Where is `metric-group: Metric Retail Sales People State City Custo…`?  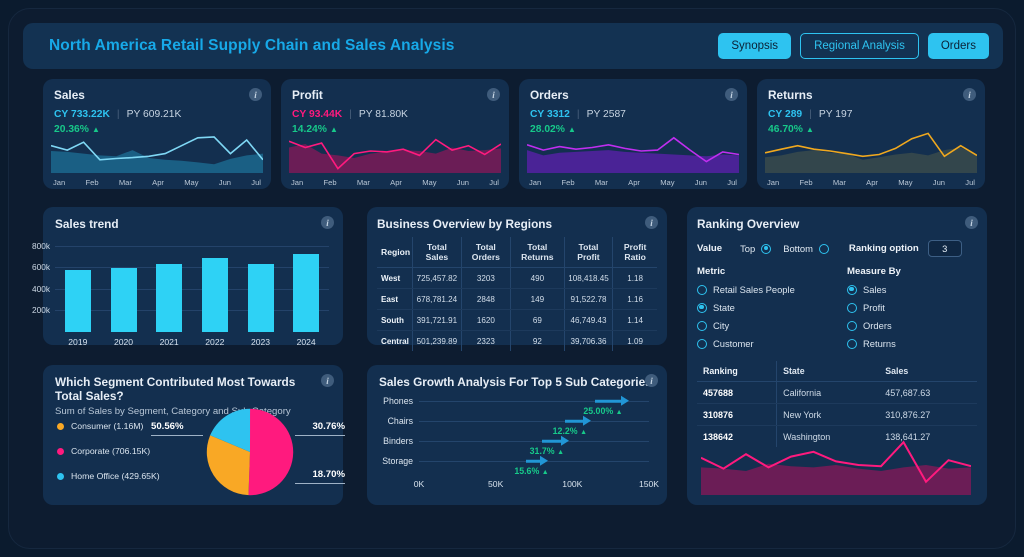 metric-group: Metric Retail Sales People State City Custo… is located at coordinates (772, 307).